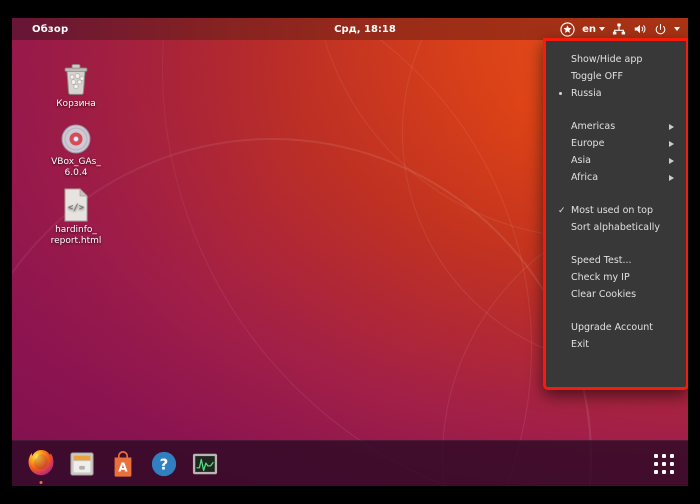 The image size is (700, 504). Describe the element at coordinates (205, 464) in the screenshot. I see `dock-item-system-monitor` at that location.